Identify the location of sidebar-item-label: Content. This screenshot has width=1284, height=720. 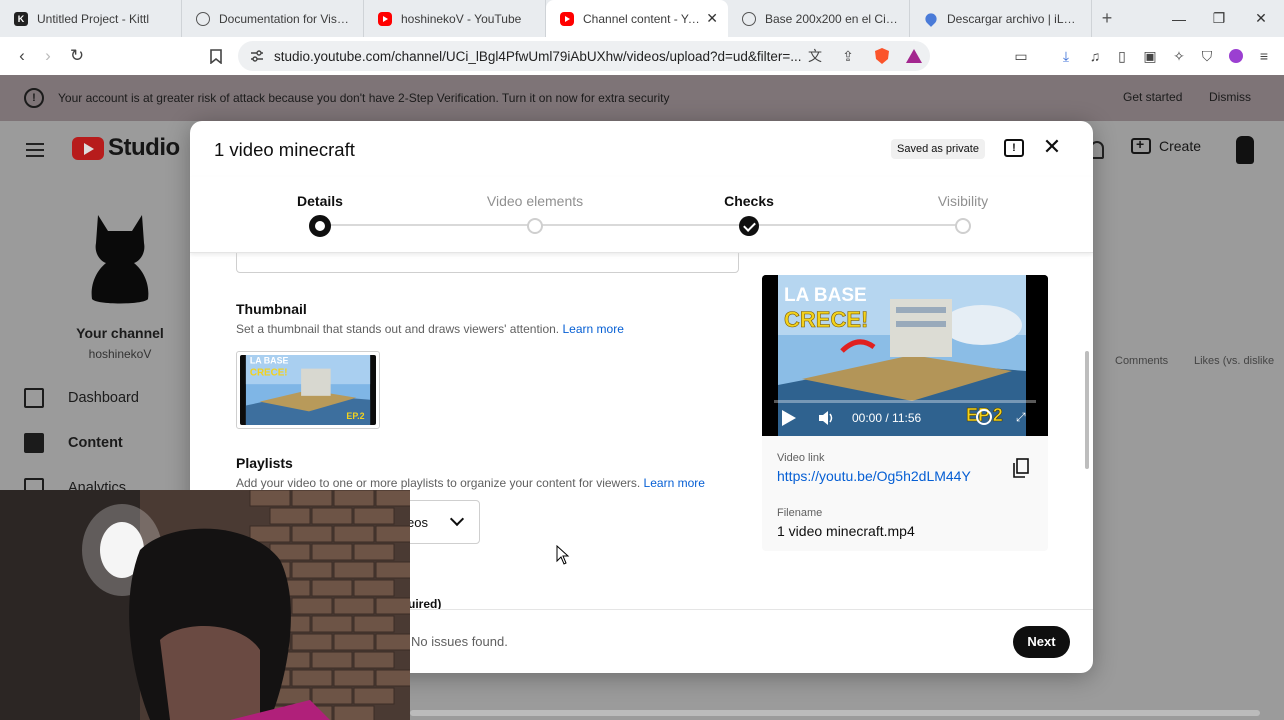
(95, 443).